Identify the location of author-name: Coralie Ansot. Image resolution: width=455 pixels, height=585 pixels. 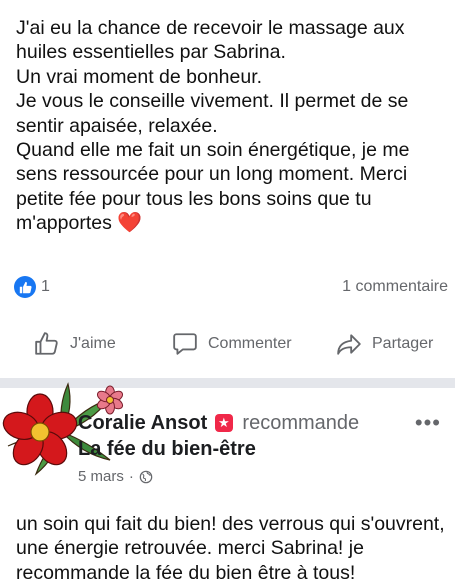
(142, 423).